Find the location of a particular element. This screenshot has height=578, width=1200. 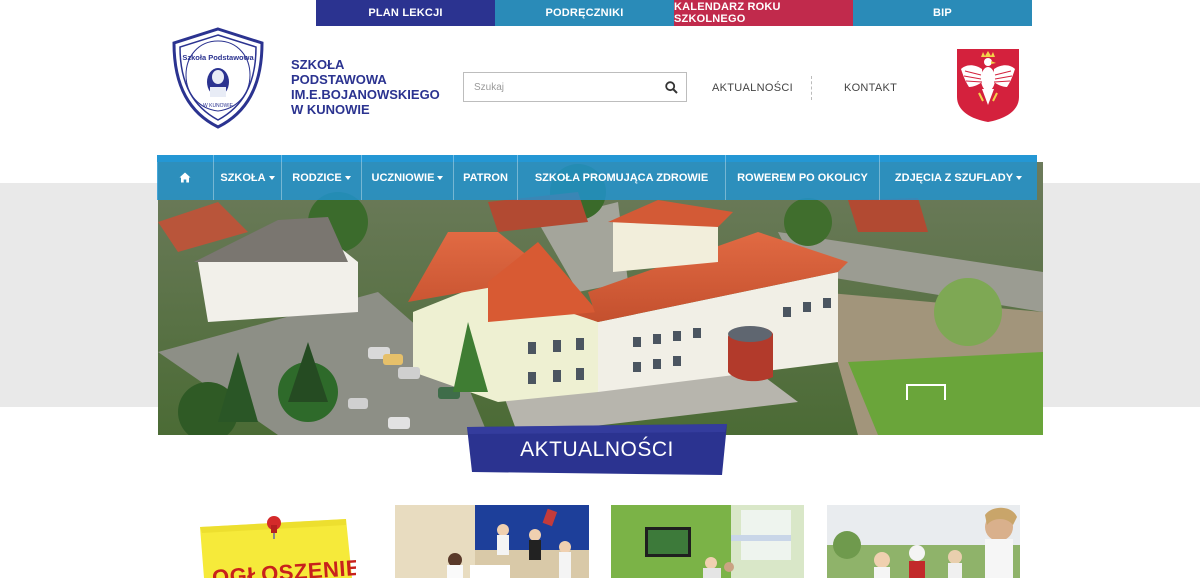

kontakt-link: KONTAKT is located at coordinates (870, 88).